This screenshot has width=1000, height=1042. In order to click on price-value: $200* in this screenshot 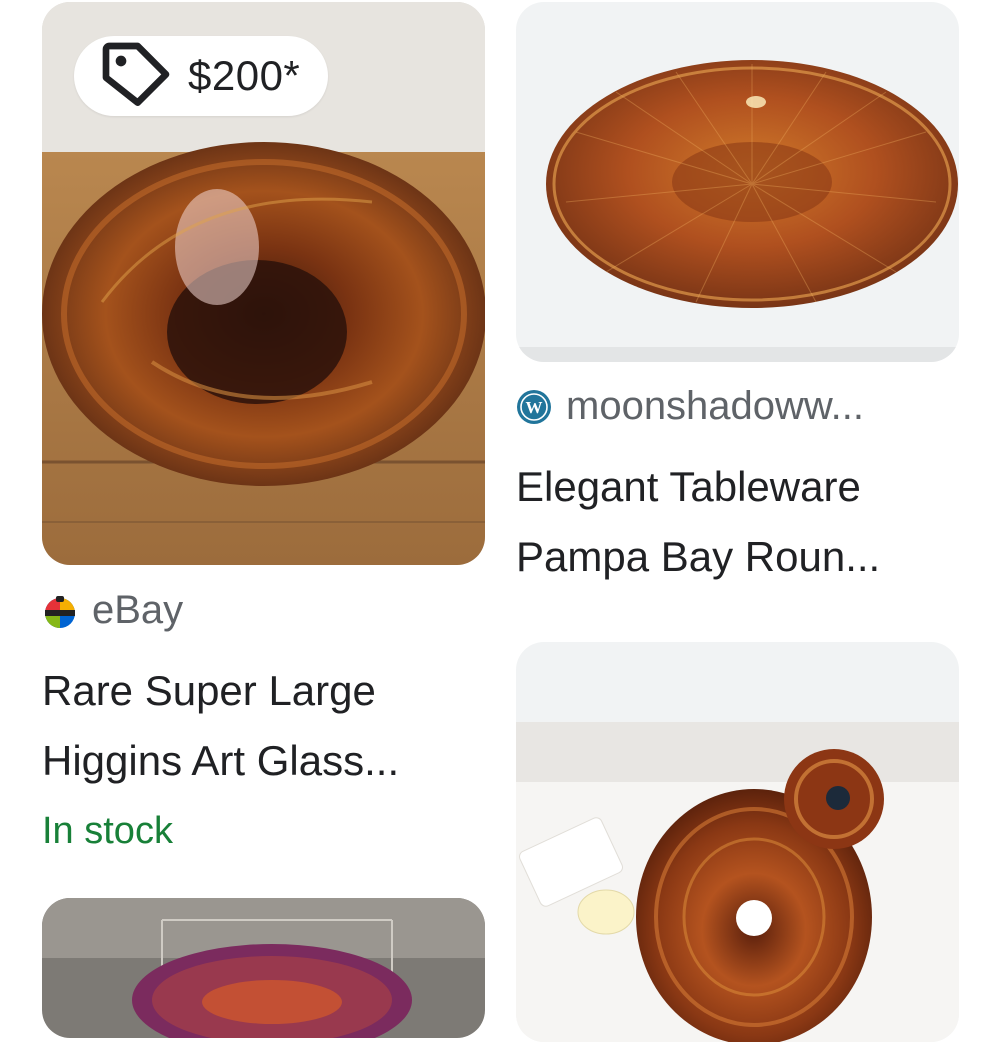, I will do `click(244, 75)`.